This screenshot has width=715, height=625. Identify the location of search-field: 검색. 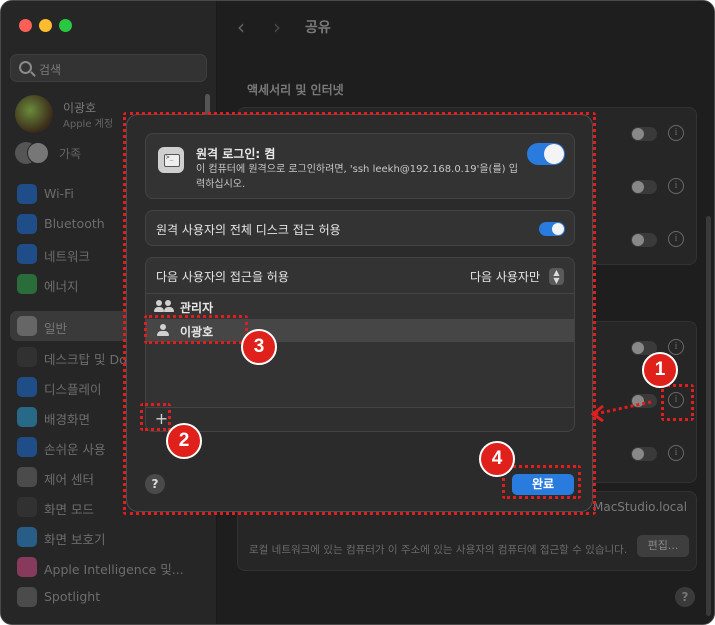
(108, 68).